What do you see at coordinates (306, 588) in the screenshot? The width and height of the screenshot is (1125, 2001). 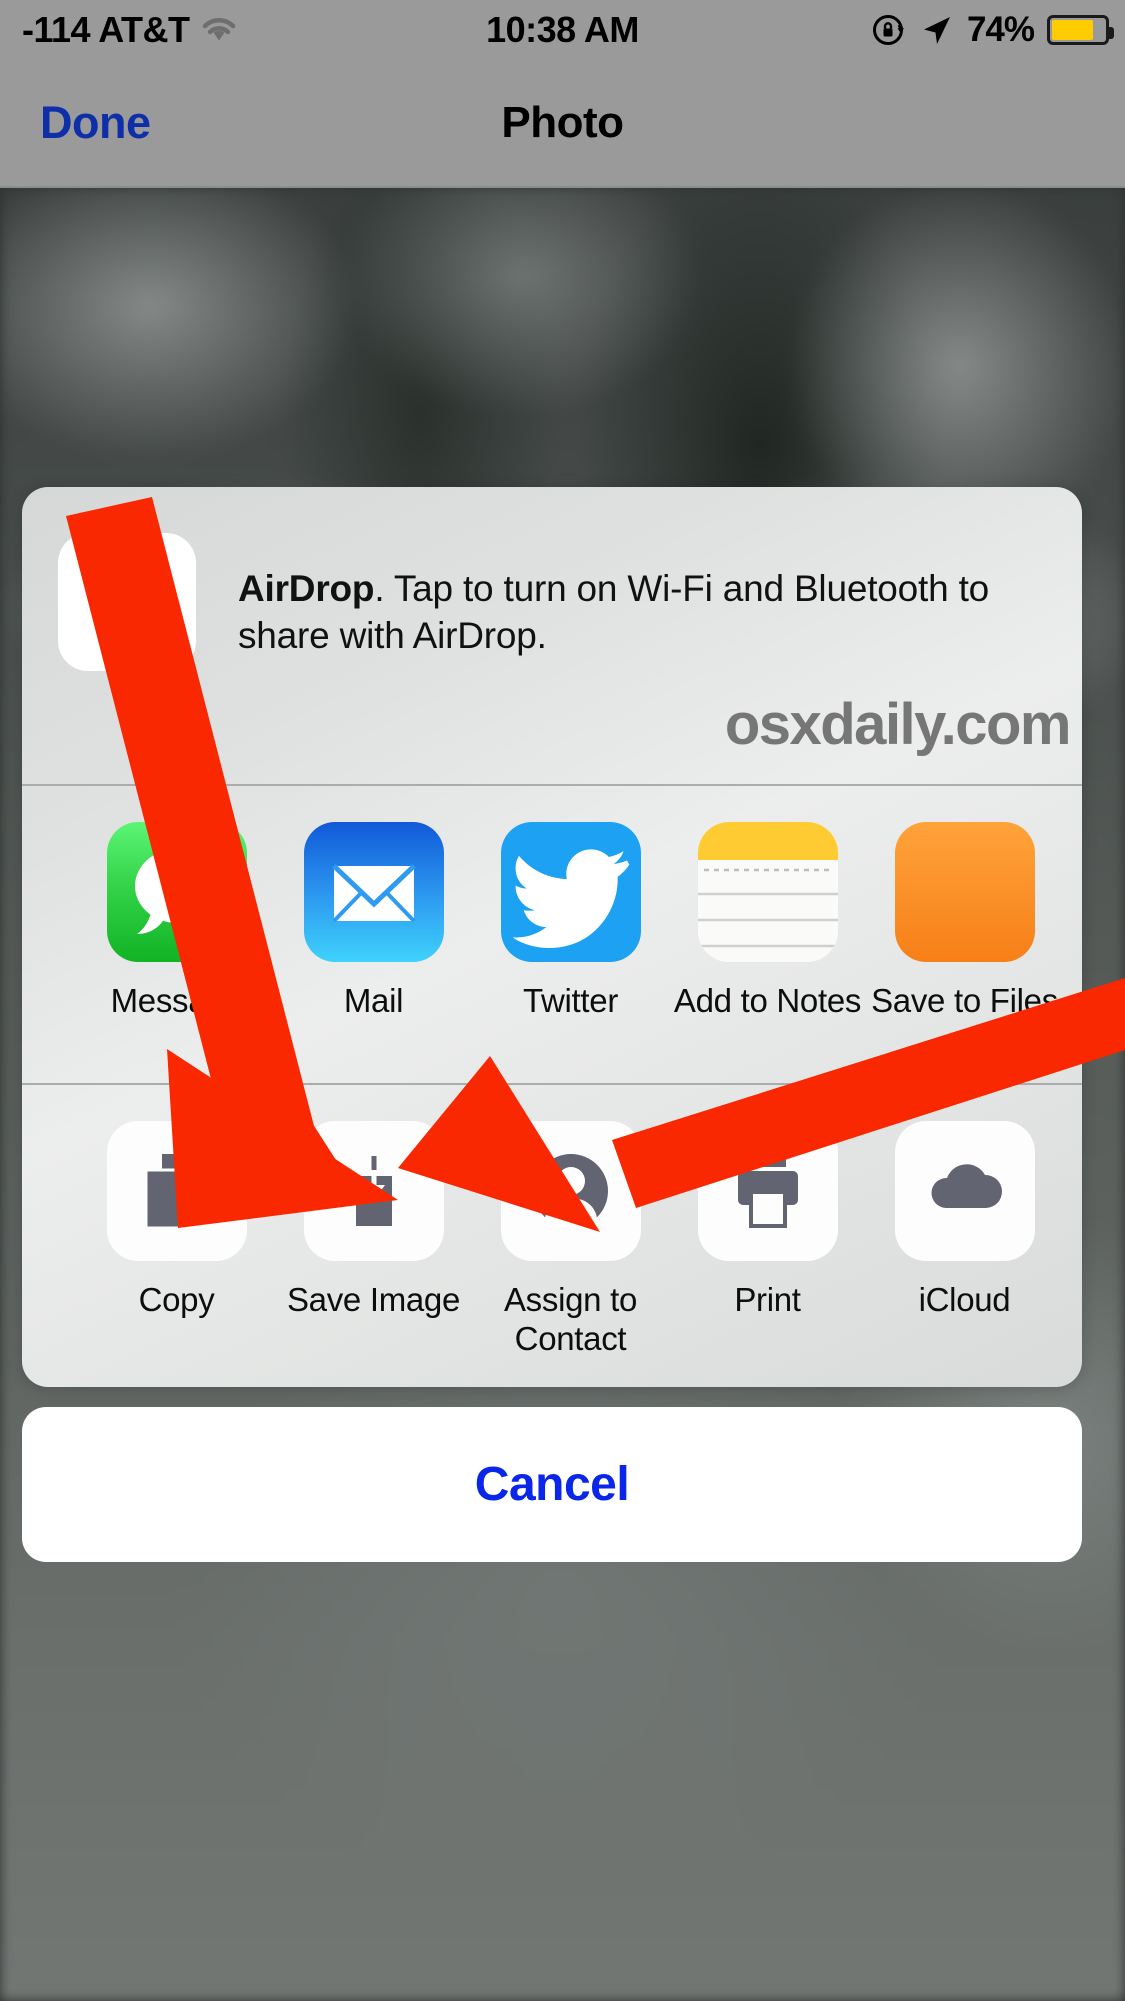 I see `airdrop-title: AirDrop` at bounding box center [306, 588].